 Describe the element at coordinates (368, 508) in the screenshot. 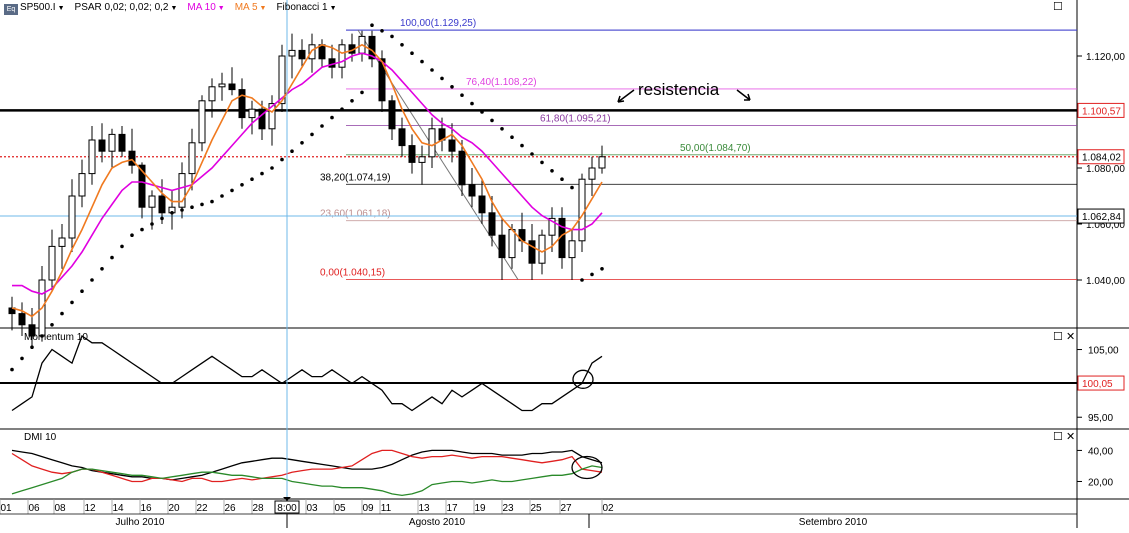

I see `time-axis-day: 09` at that location.